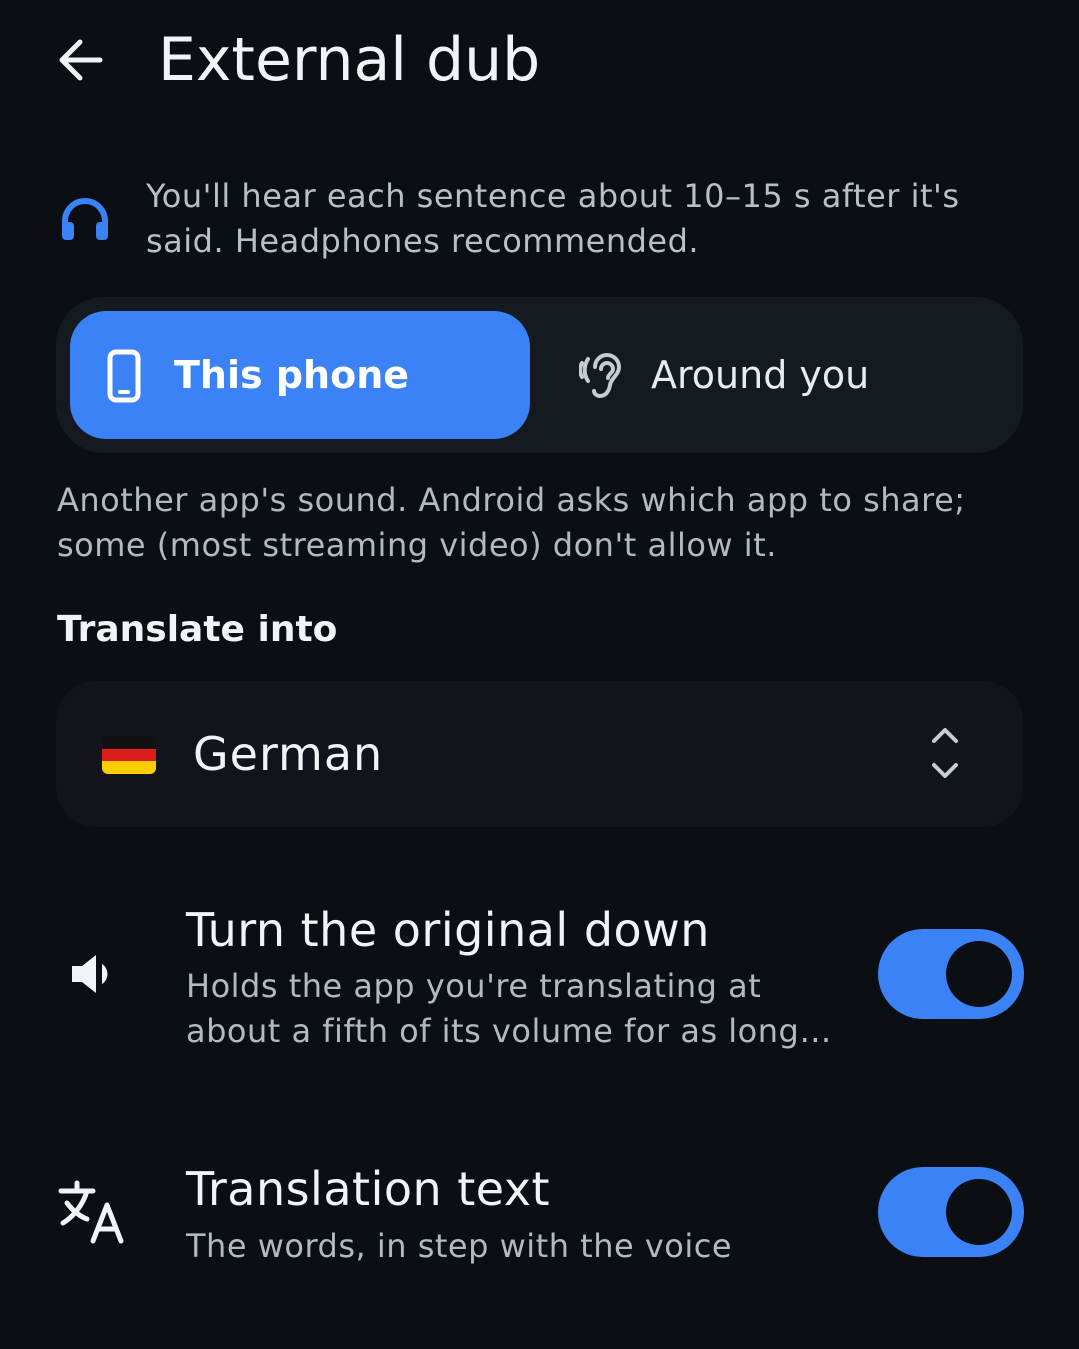 This screenshot has width=1079, height=1349. I want to click on headphones-icon, so click(85, 219).